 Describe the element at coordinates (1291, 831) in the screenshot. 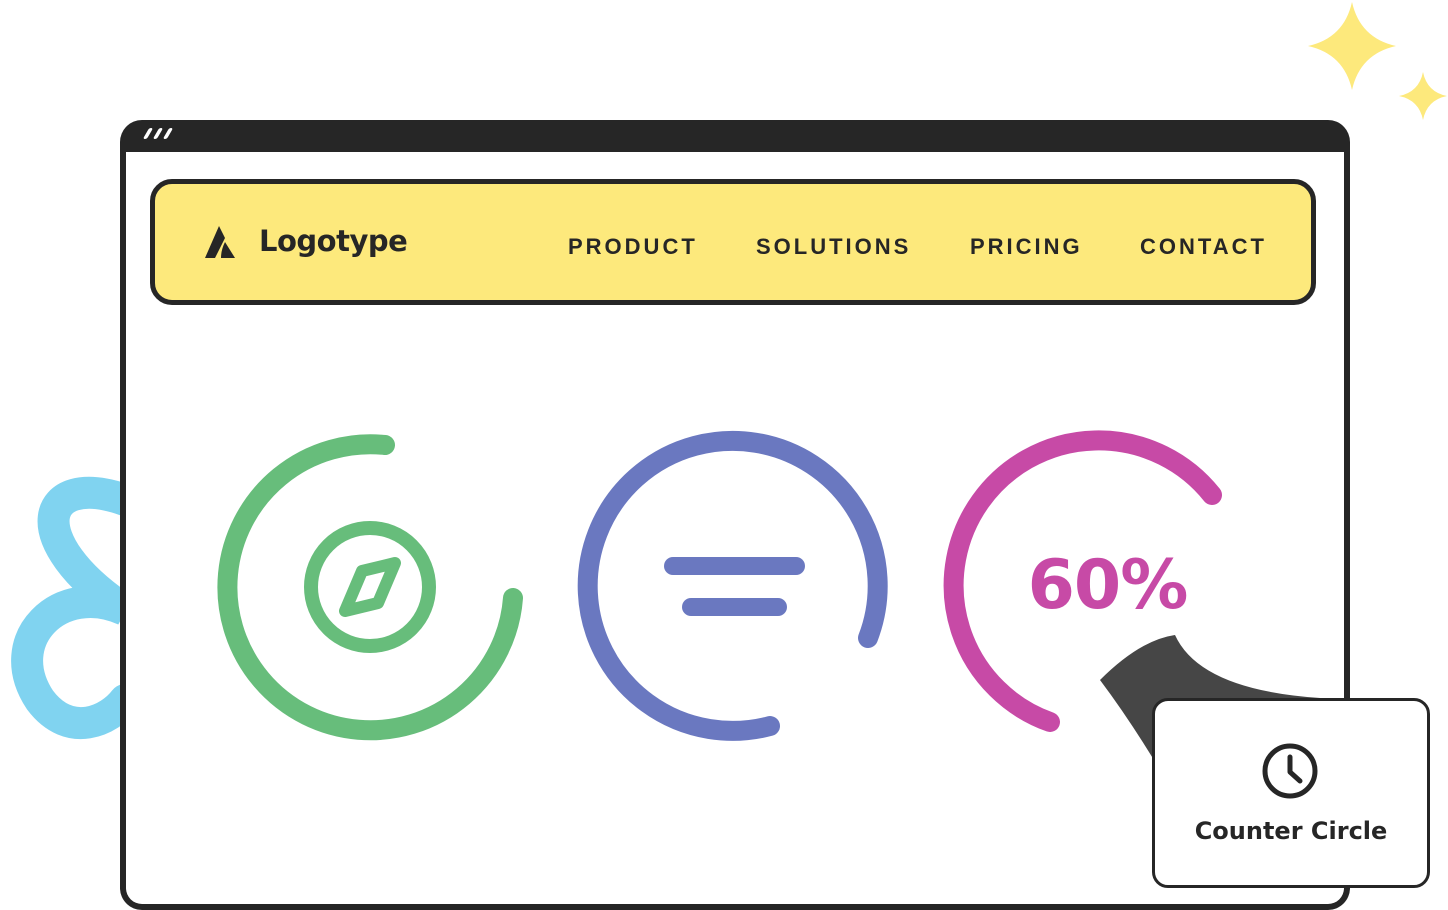

I see `widget-label: Counter Circle` at that location.